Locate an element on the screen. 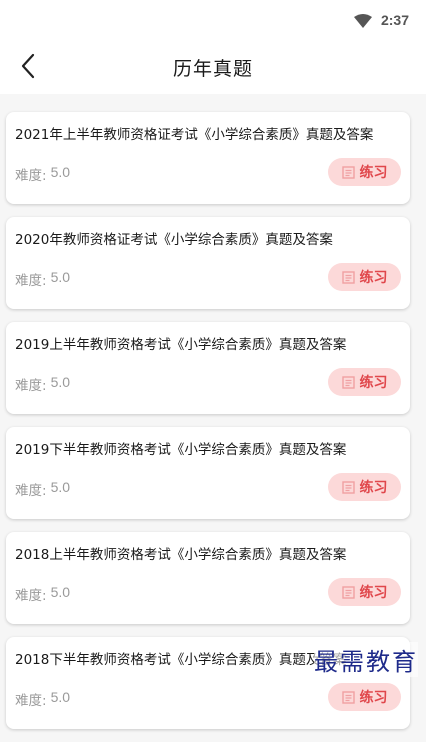  wifi-icon is located at coordinates (363, 21).